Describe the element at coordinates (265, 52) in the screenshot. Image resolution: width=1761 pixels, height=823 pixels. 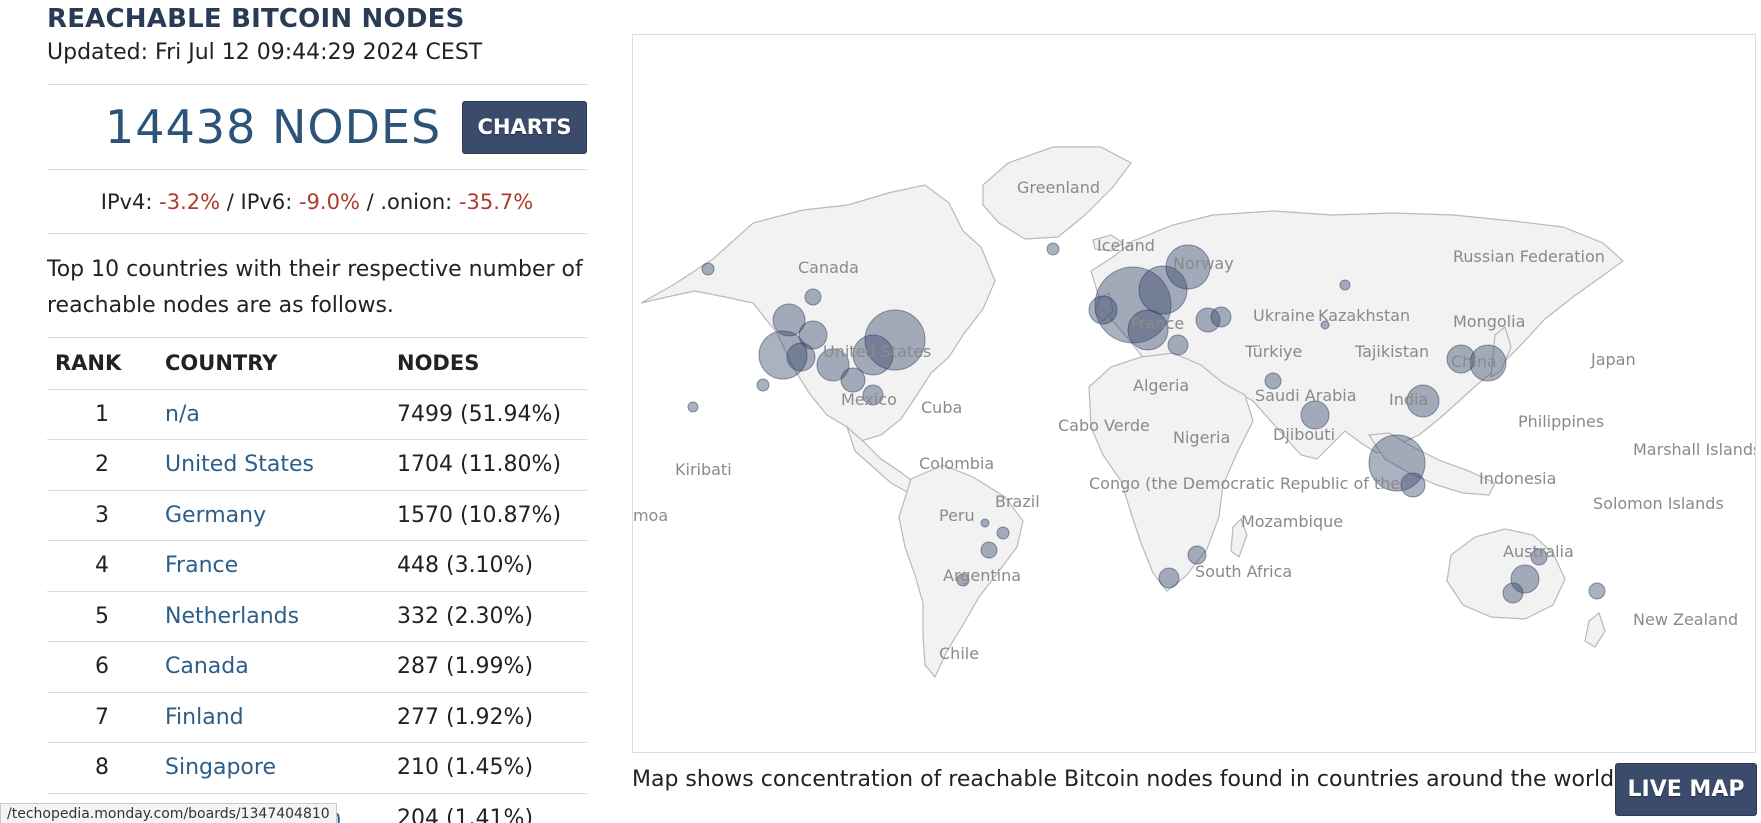
I see `updated-timestamp: Updated: Fri Jul 12 09:44:29 2024 CEST` at that location.